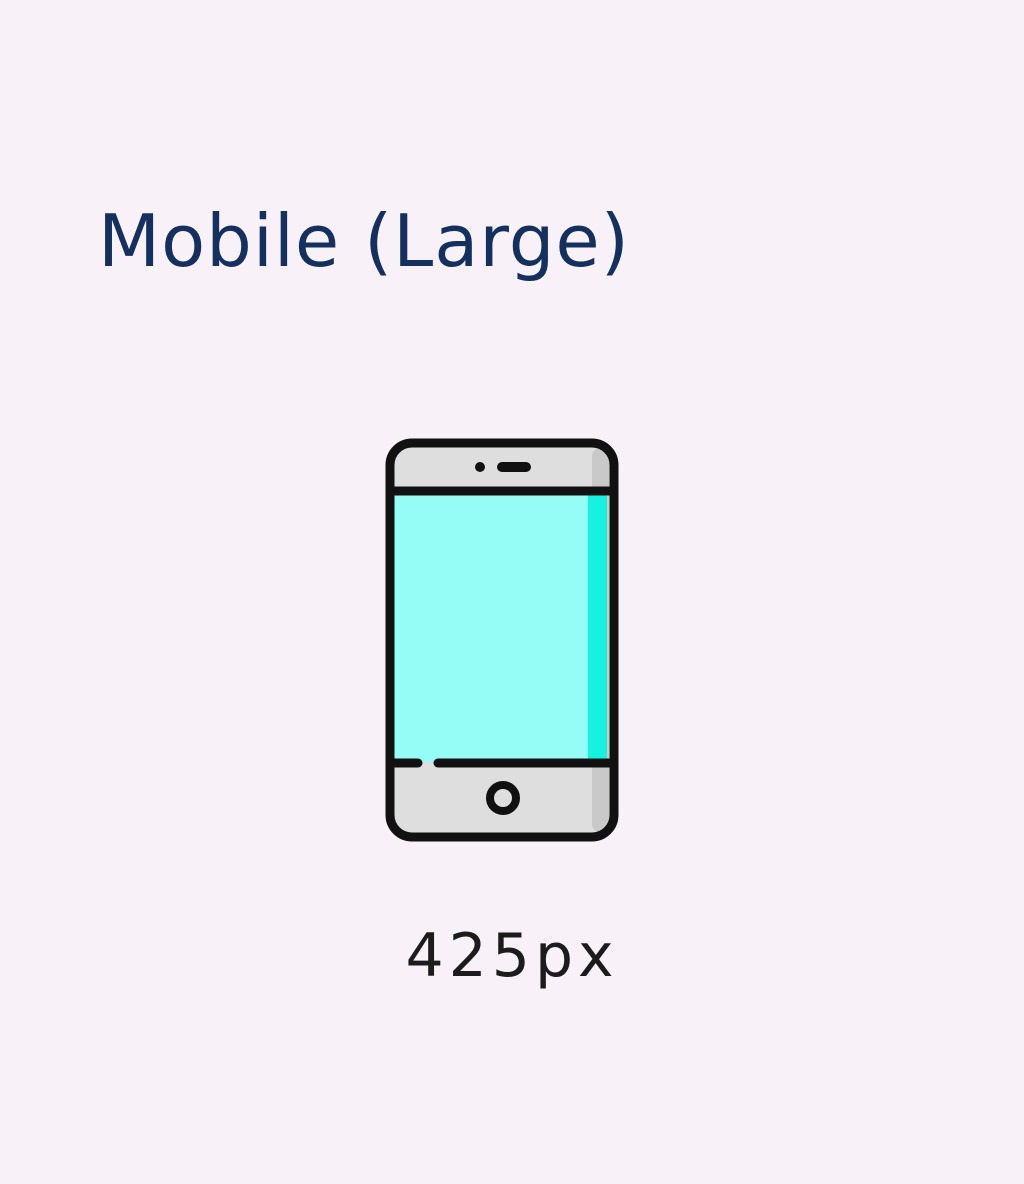  I want to click on speaker-slot, so click(514, 467).